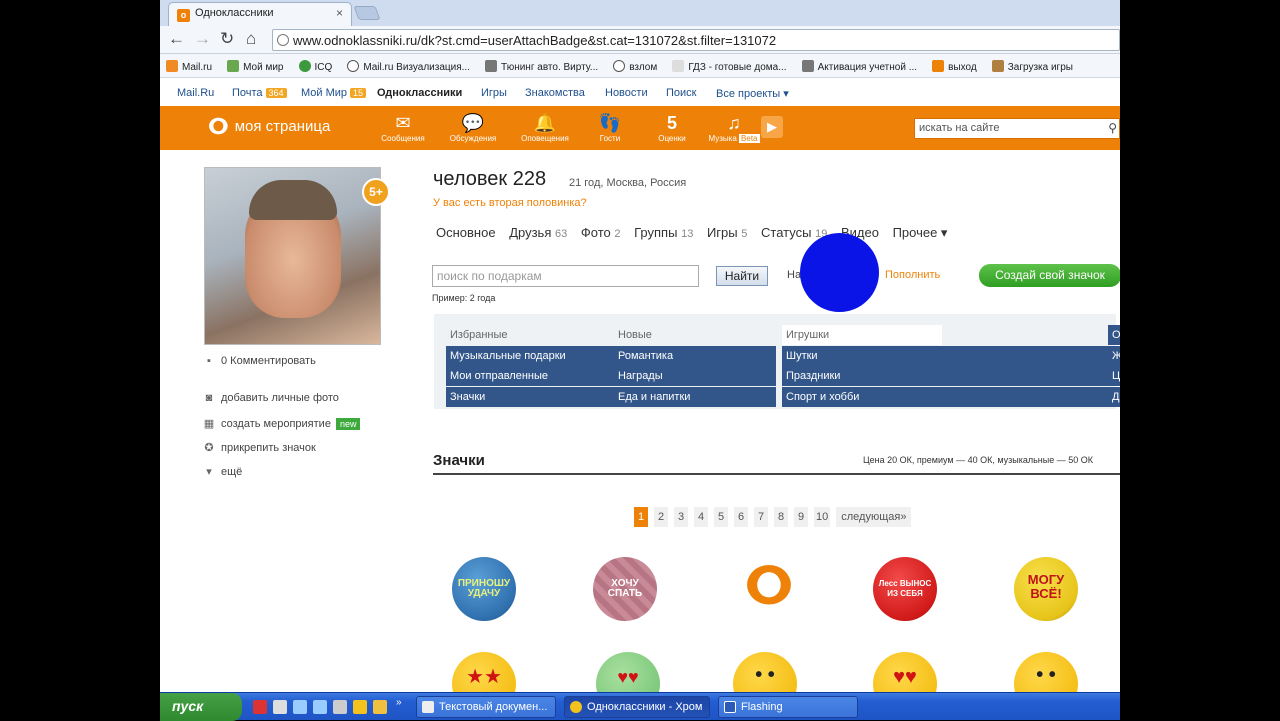  I want to click on comment-link: ▪ 0 Комментировать, so click(259, 361).